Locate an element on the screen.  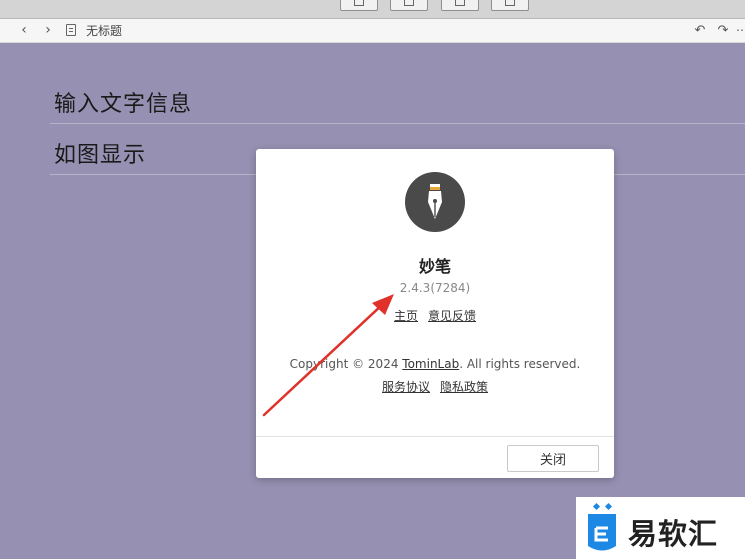
more-icon: ⋯ is located at coordinates (740, 30).